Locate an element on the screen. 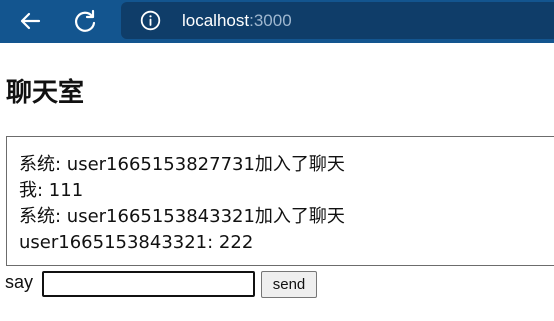 The height and width of the screenshot is (321, 554). message-input is located at coordinates (148, 284).